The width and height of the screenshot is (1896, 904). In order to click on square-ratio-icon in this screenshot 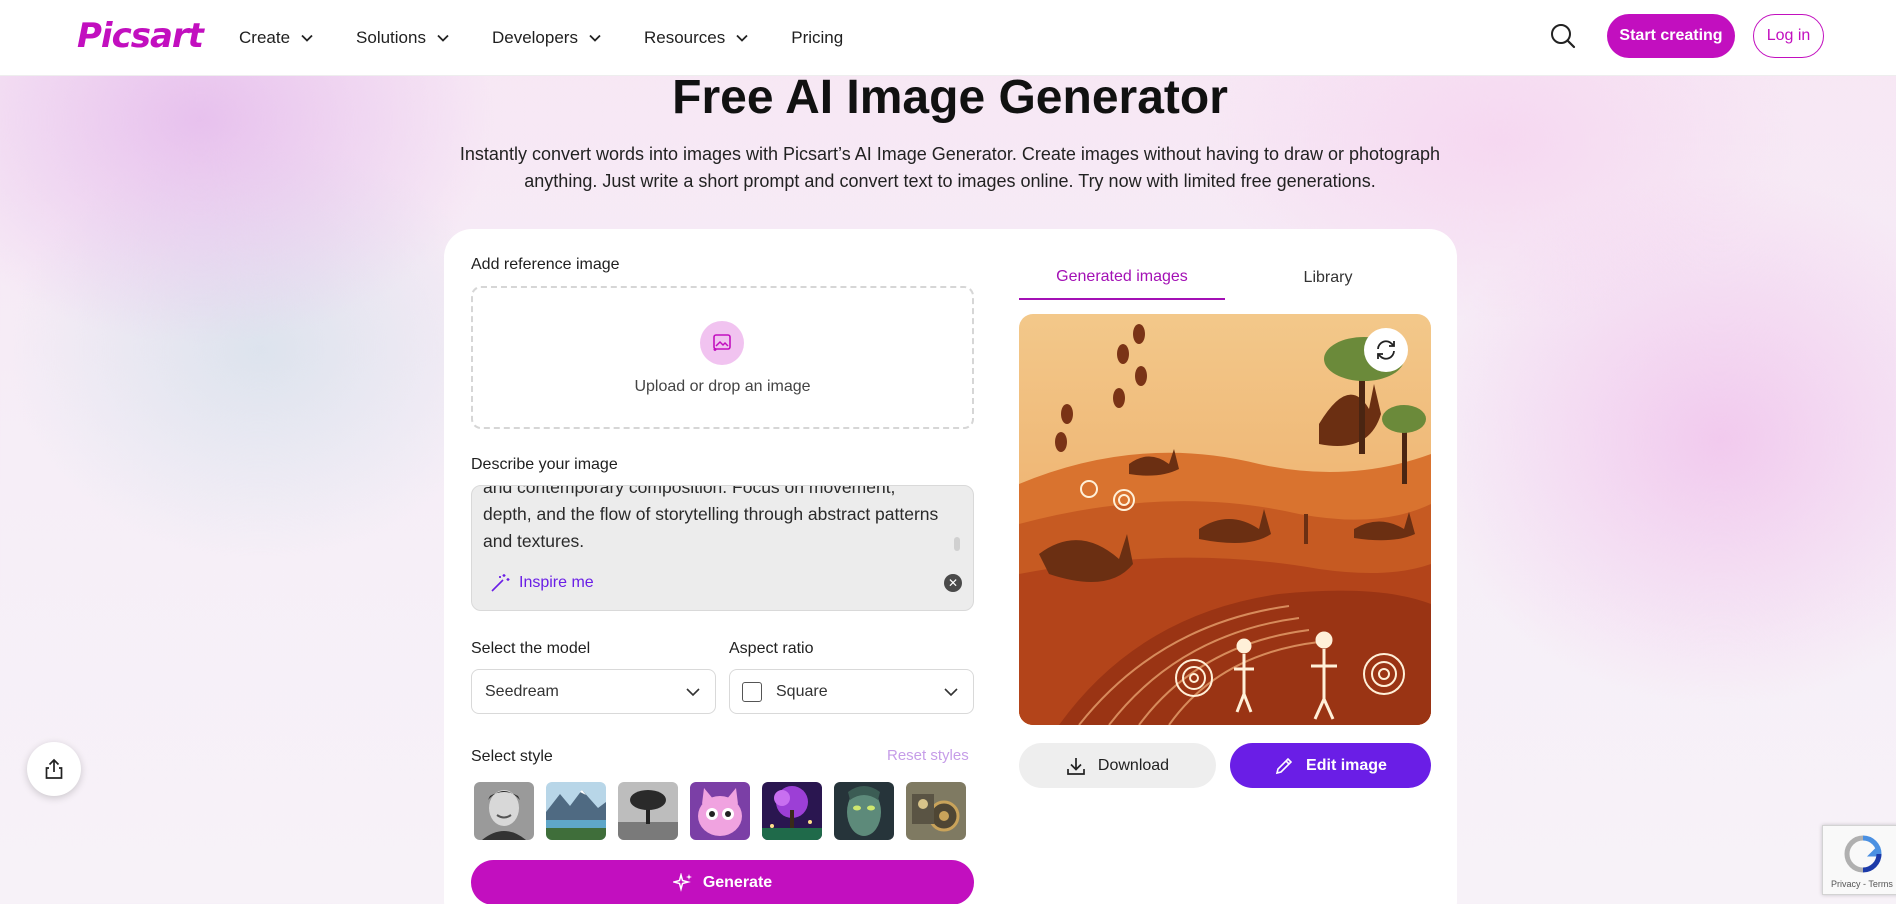, I will do `click(752, 692)`.